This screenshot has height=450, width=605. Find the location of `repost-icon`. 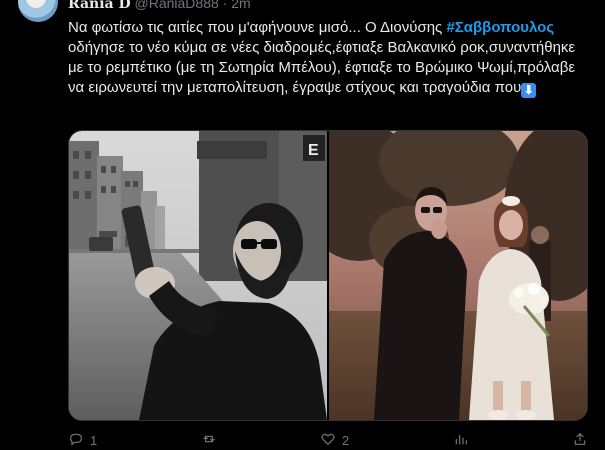

repost-icon is located at coordinates (209, 440).